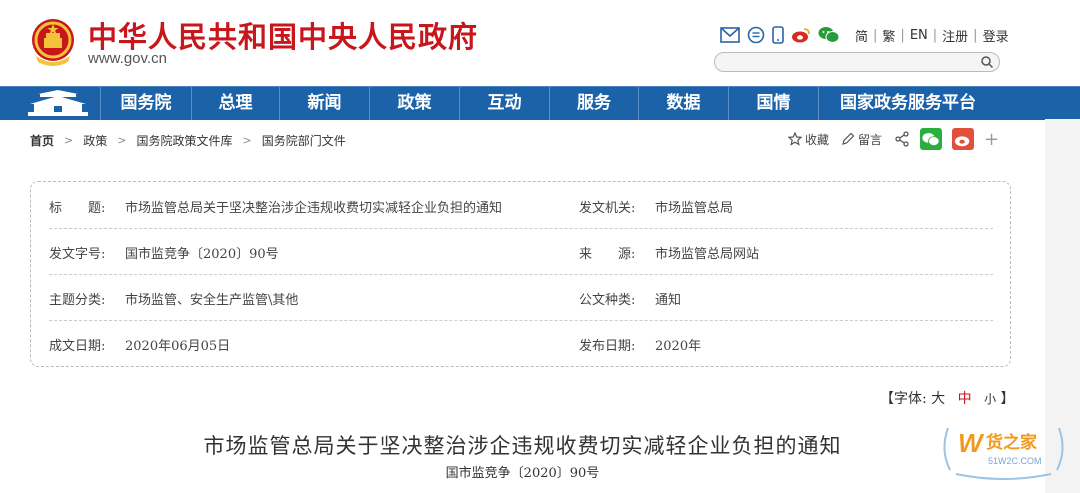  What do you see at coordinates (145, 103) in the screenshot?
I see `nav-guowuyuan: 国务院` at bounding box center [145, 103].